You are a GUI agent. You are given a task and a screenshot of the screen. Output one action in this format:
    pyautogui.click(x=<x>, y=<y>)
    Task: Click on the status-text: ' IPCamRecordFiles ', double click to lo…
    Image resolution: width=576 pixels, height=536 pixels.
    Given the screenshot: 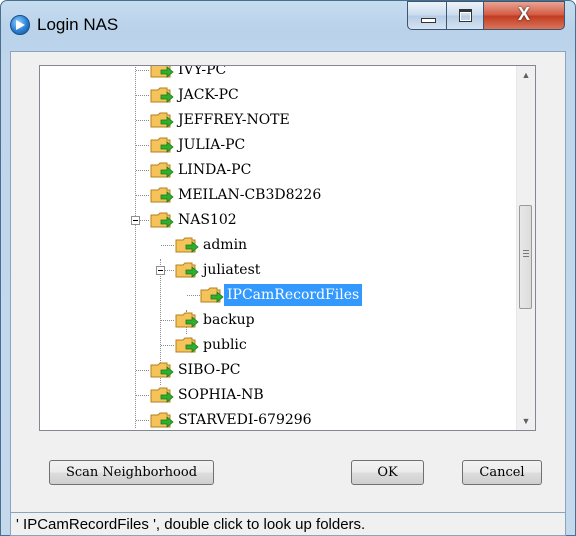 What is the action you would take?
    pyautogui.click(x=191, y=524)
    